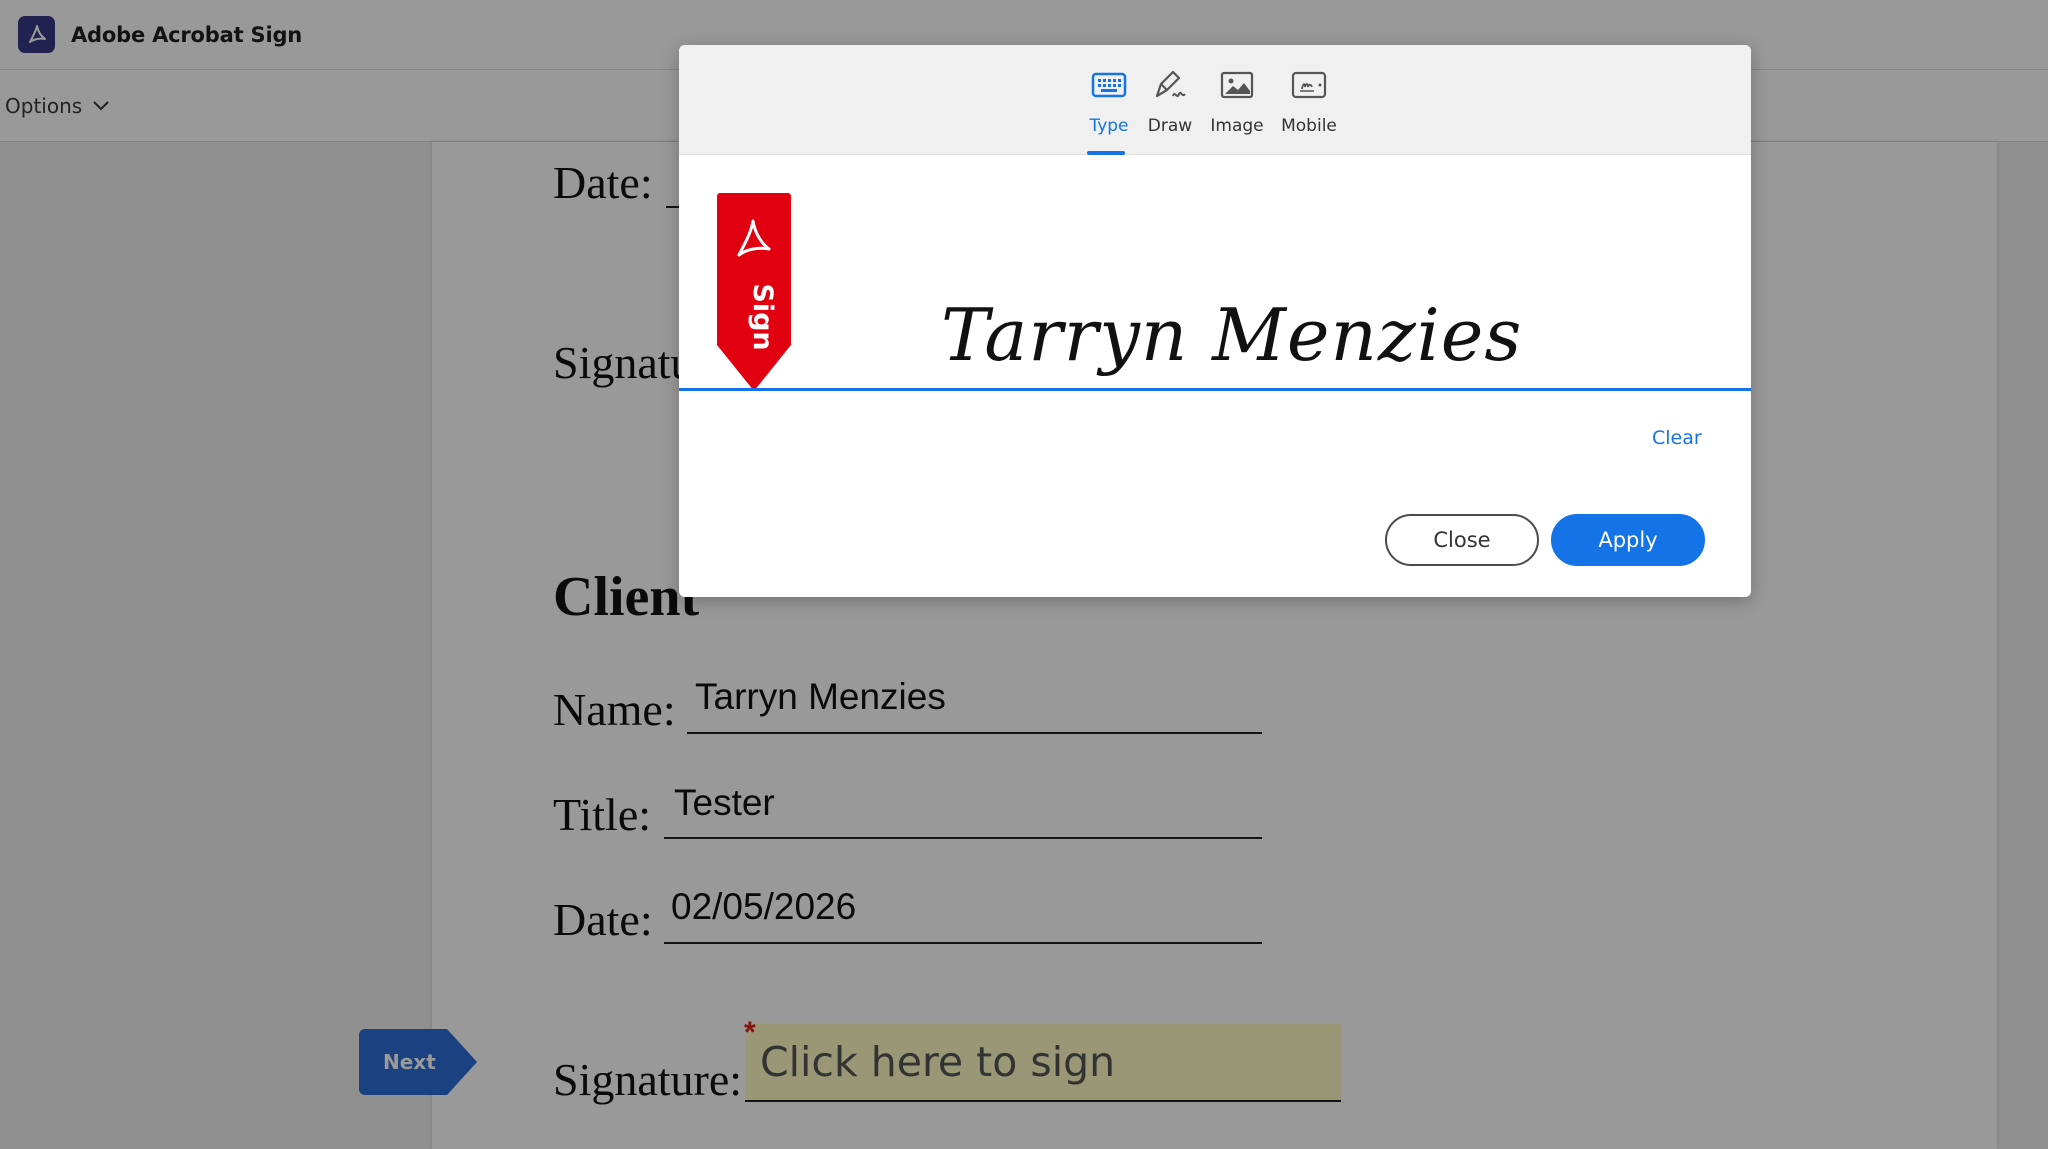 The width and height of the screenshot is (2048, 1149). What do you see at coordinates (1232, 335) in the screenshot?
I see `signature-preview: Tarryn Menzies` at bounding box center [1232, 335].